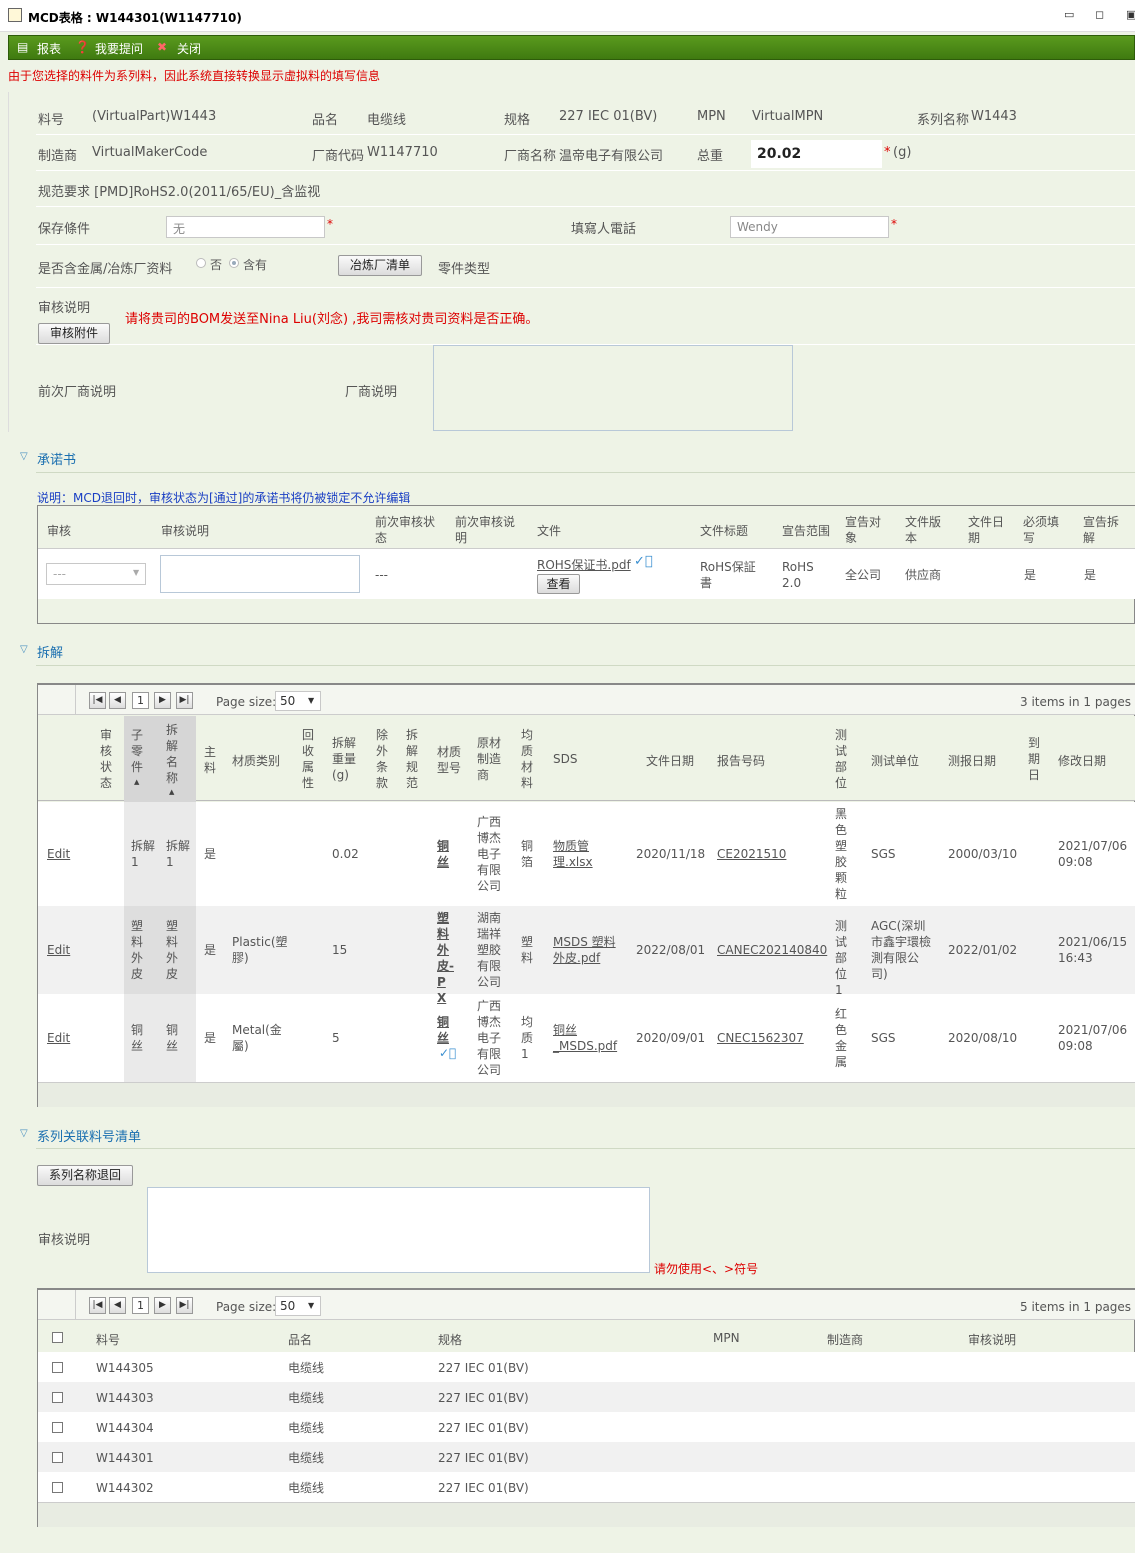 The width and height of the screenshot is (1135, 1553). I want to click on col-header: 子零件, so click(137, 751).